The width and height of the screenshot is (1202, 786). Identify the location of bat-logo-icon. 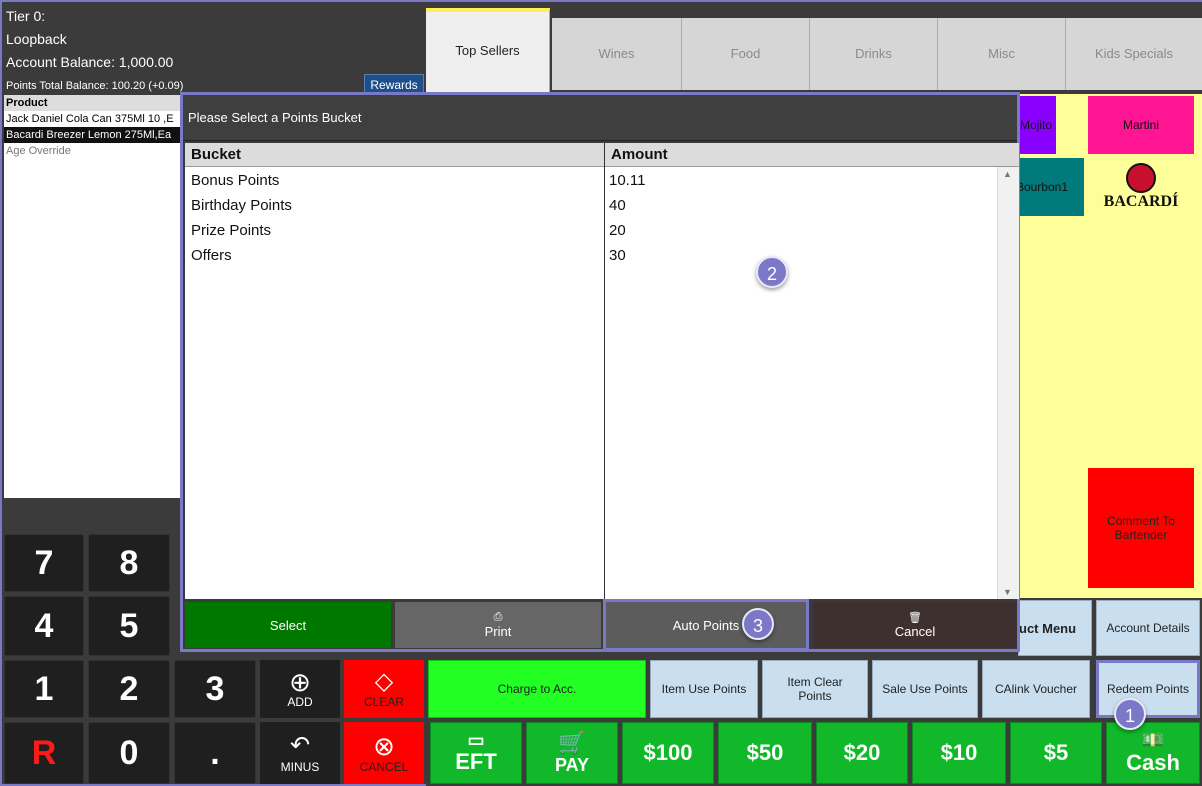
(1141, 178).